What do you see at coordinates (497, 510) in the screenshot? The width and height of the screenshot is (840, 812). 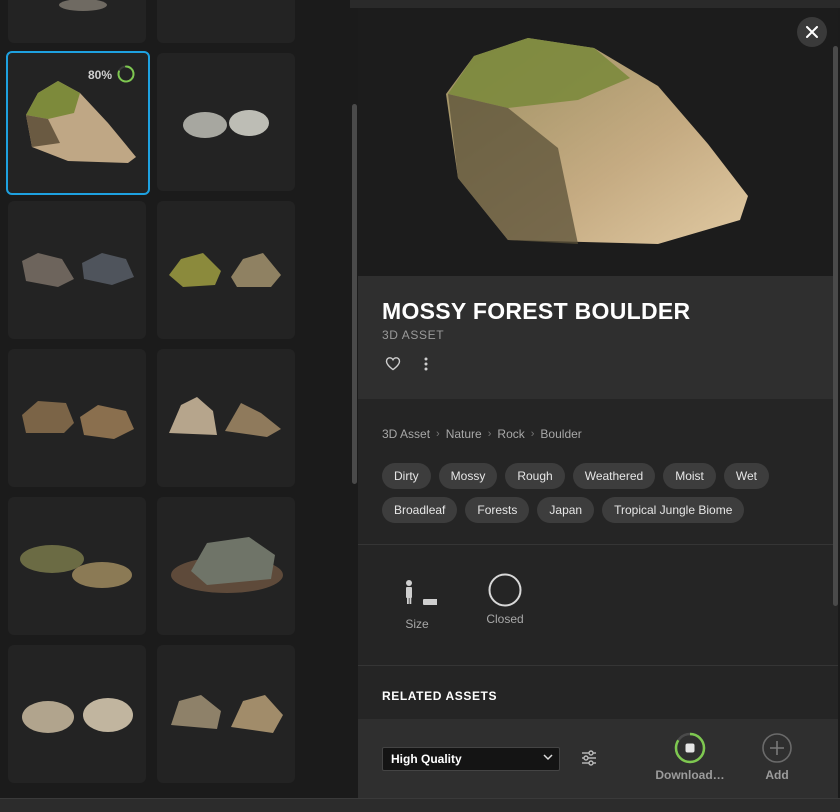 I see `tag-chip: Forests` at bounding box center [497, 510].